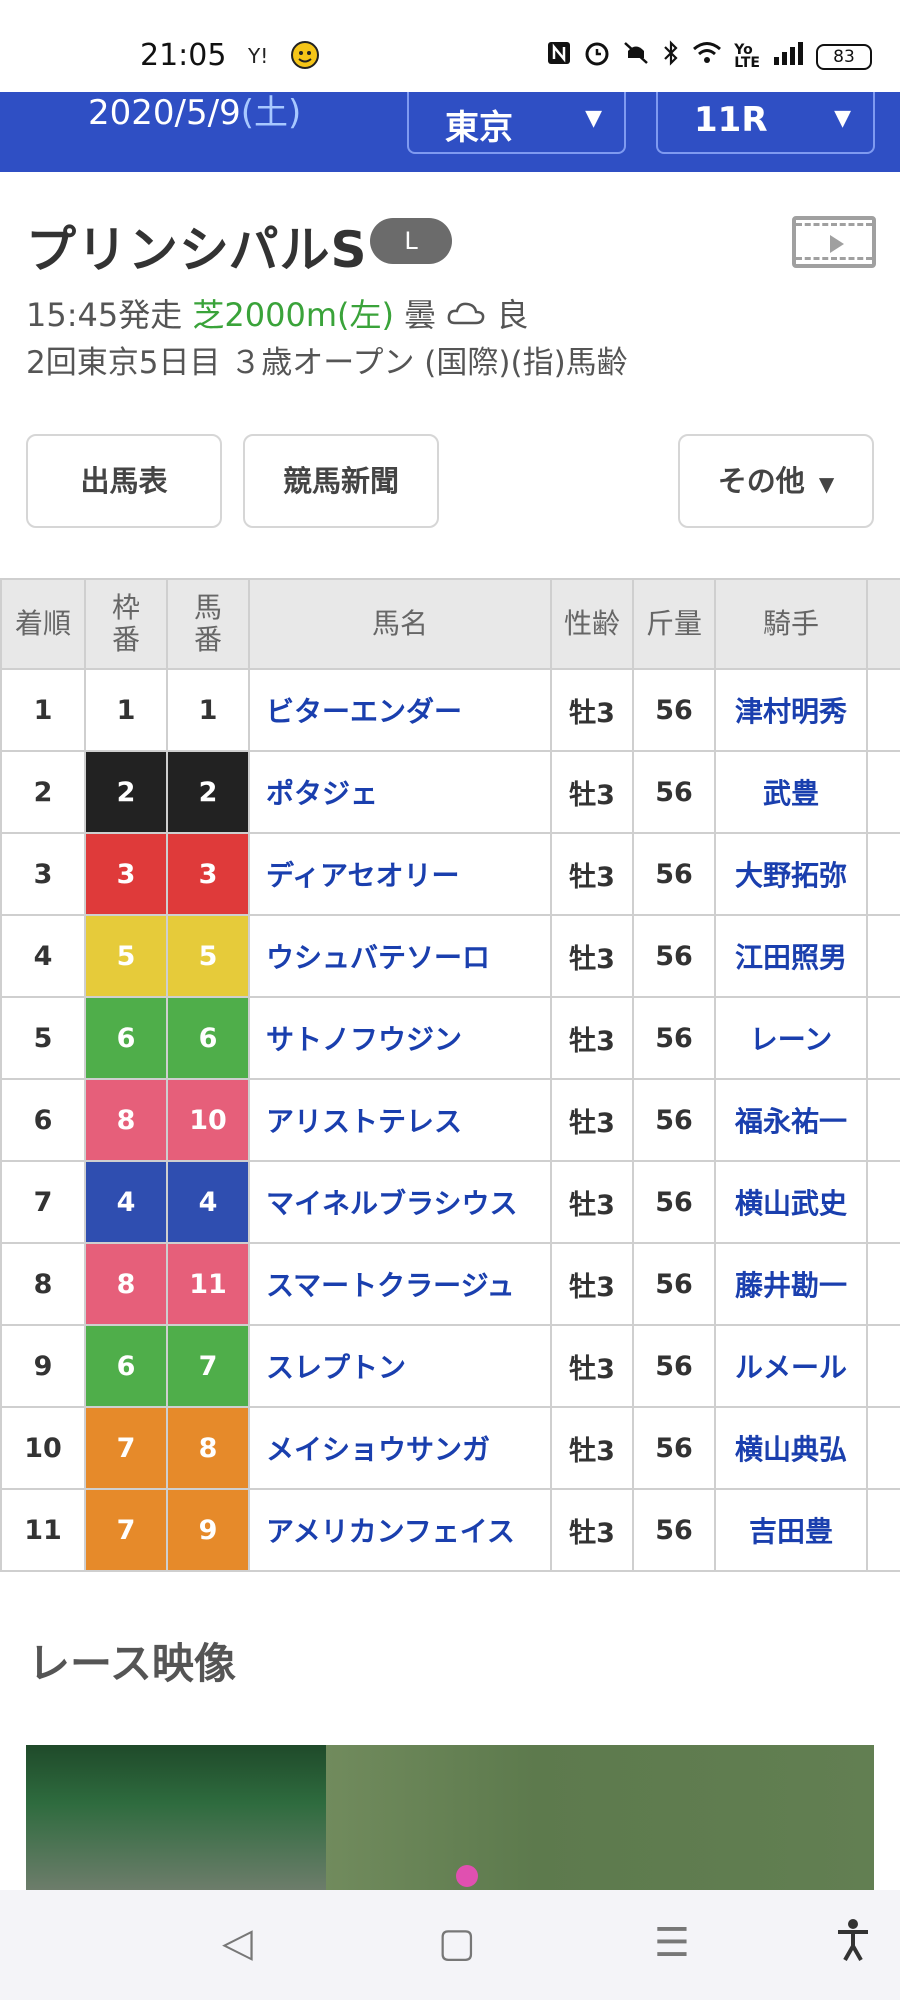 The image size is (900, 2000). I want to click on horse-number-cell: 2, so click(208, 792).